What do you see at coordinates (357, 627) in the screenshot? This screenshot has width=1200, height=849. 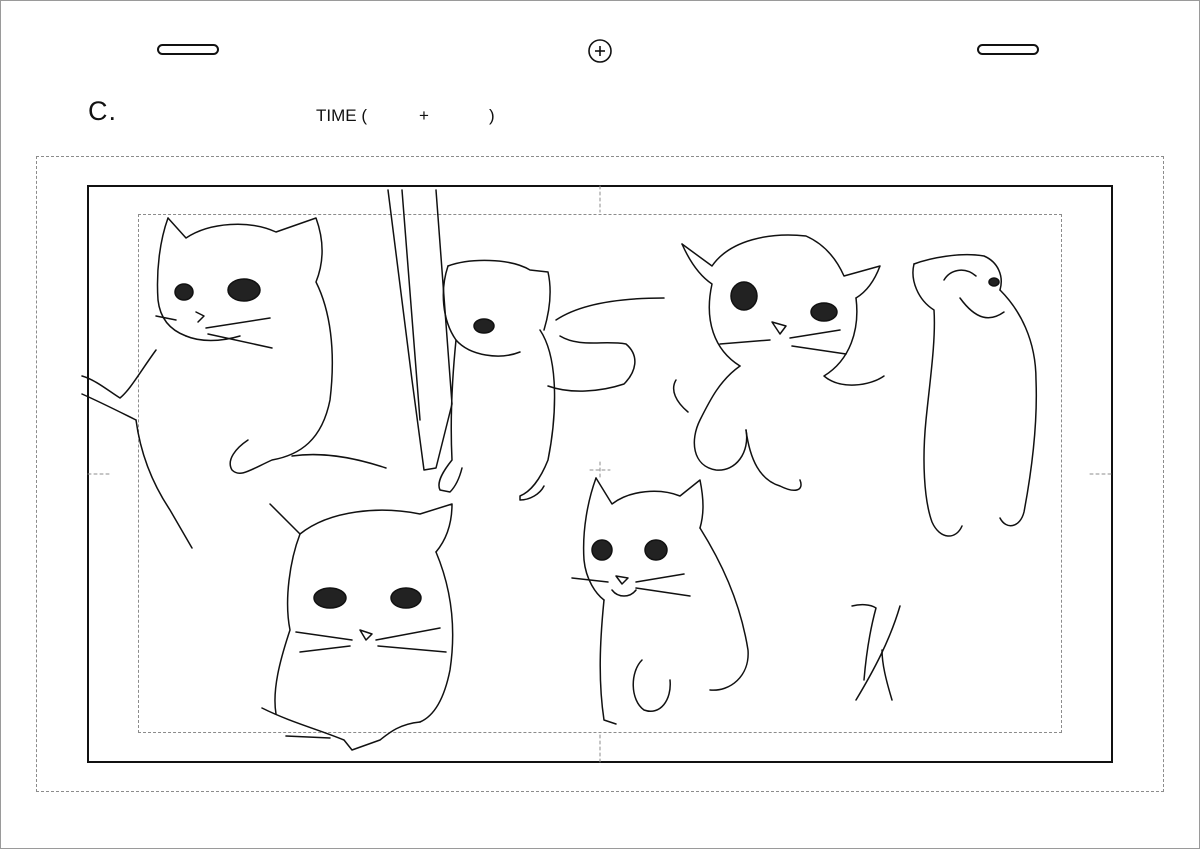 I see `cat-bottom-left` at bounding box center [357, 627].